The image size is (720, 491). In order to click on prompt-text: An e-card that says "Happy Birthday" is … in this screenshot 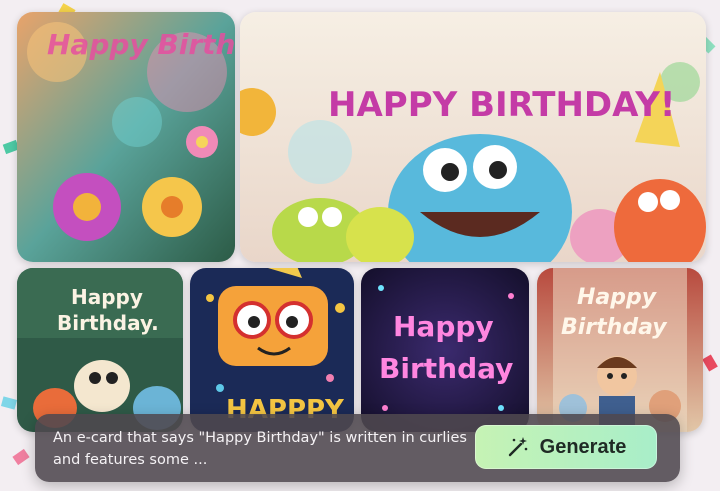, I will do `click(263, 449)`.